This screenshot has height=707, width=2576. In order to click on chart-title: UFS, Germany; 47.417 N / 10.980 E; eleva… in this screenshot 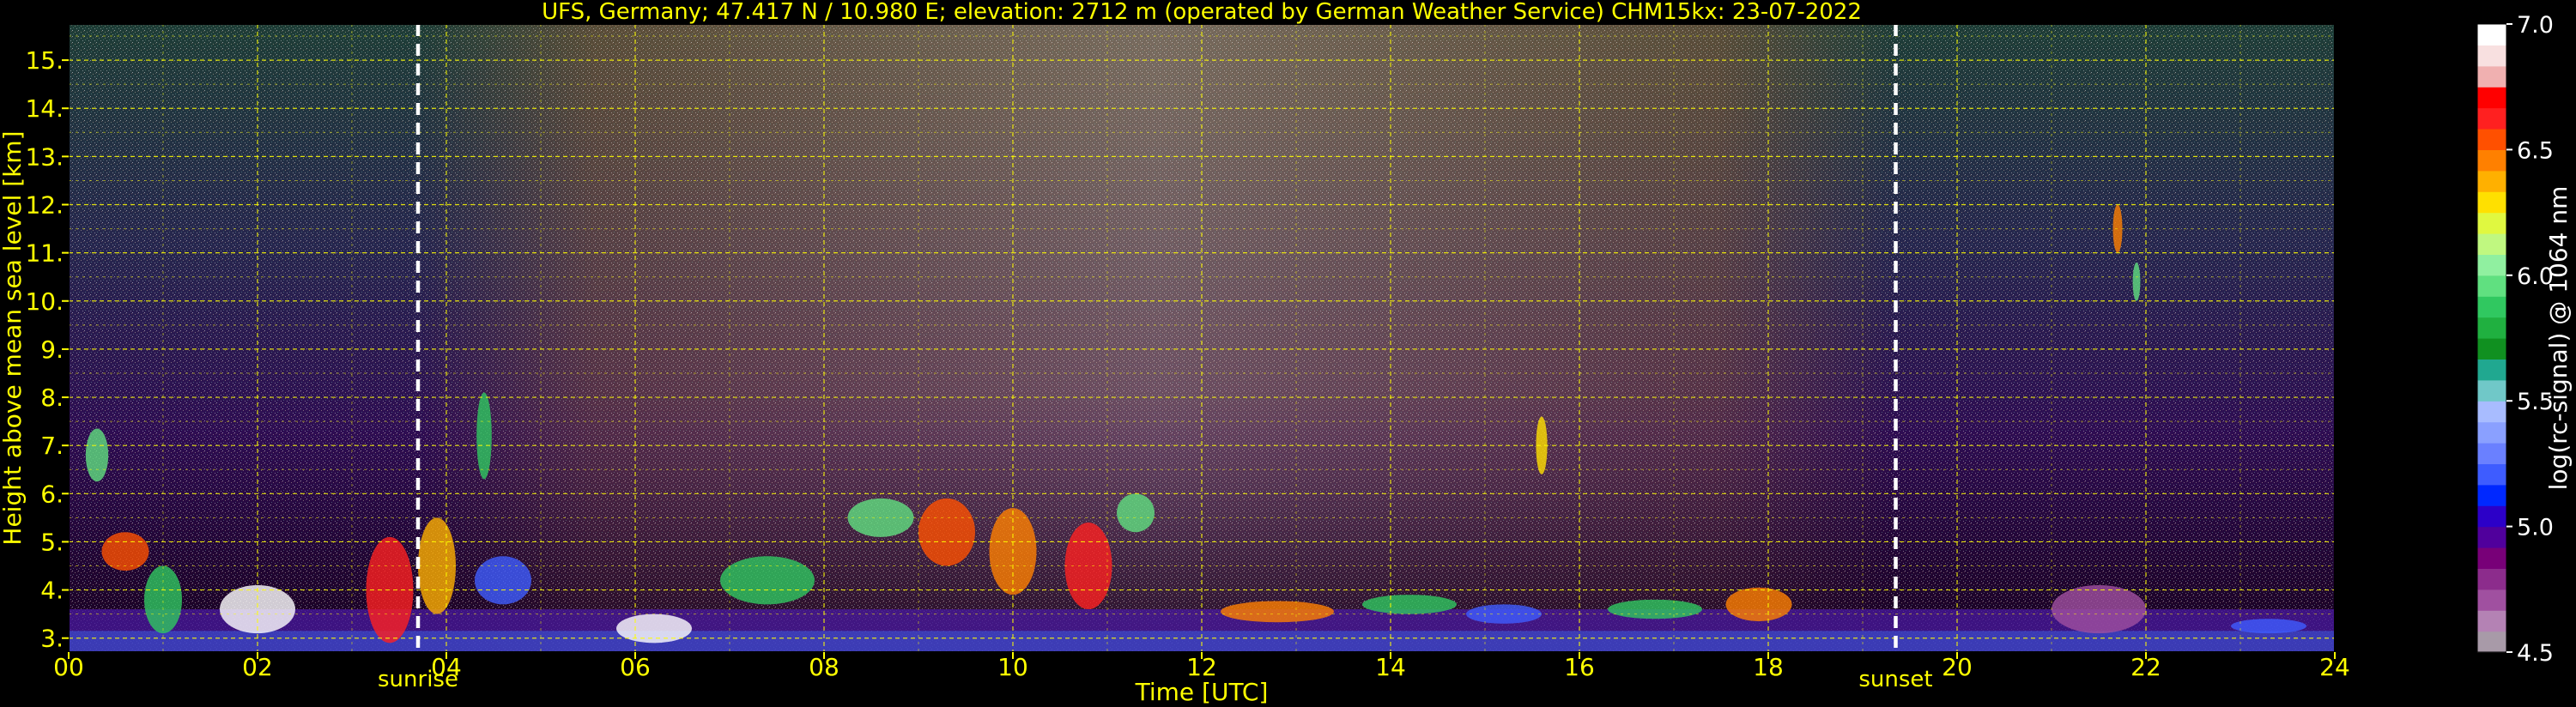, I will do `click(1202, 12)`.